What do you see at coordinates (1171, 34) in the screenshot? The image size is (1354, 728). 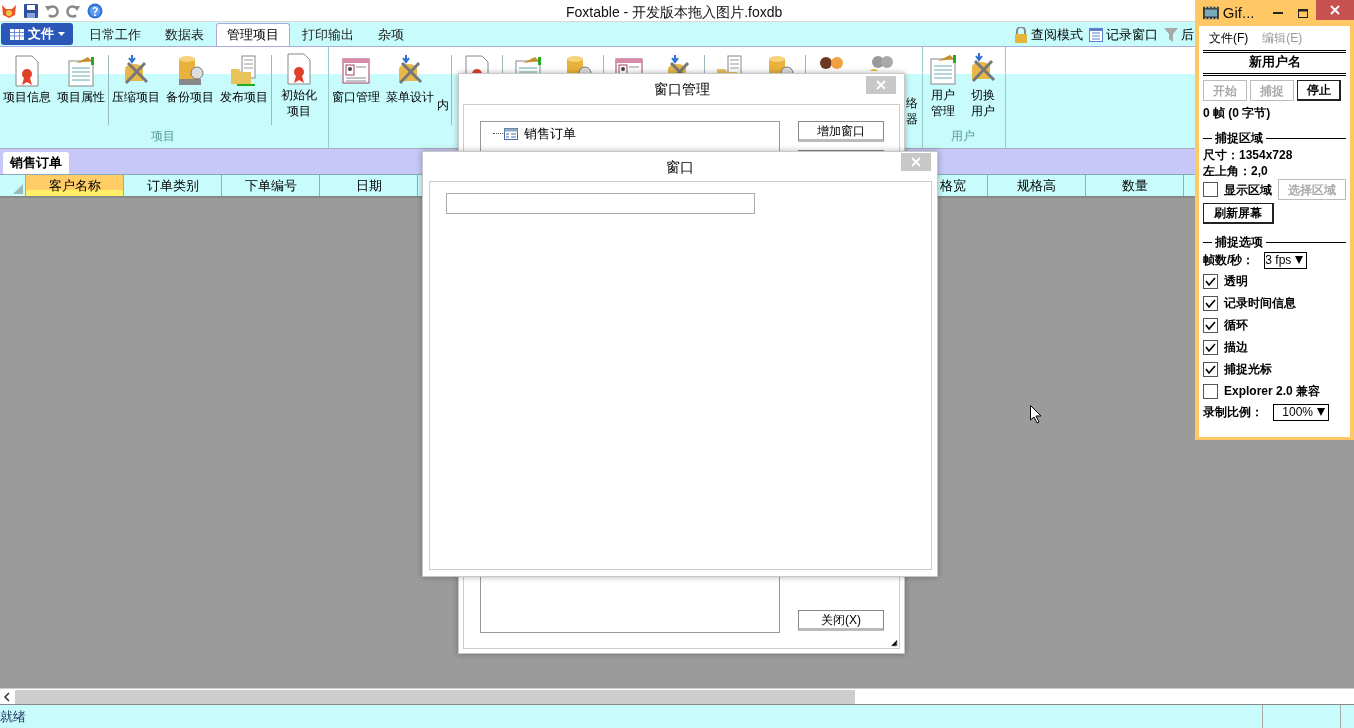 I see `filter-icon` at bounding box center [1171, 34].